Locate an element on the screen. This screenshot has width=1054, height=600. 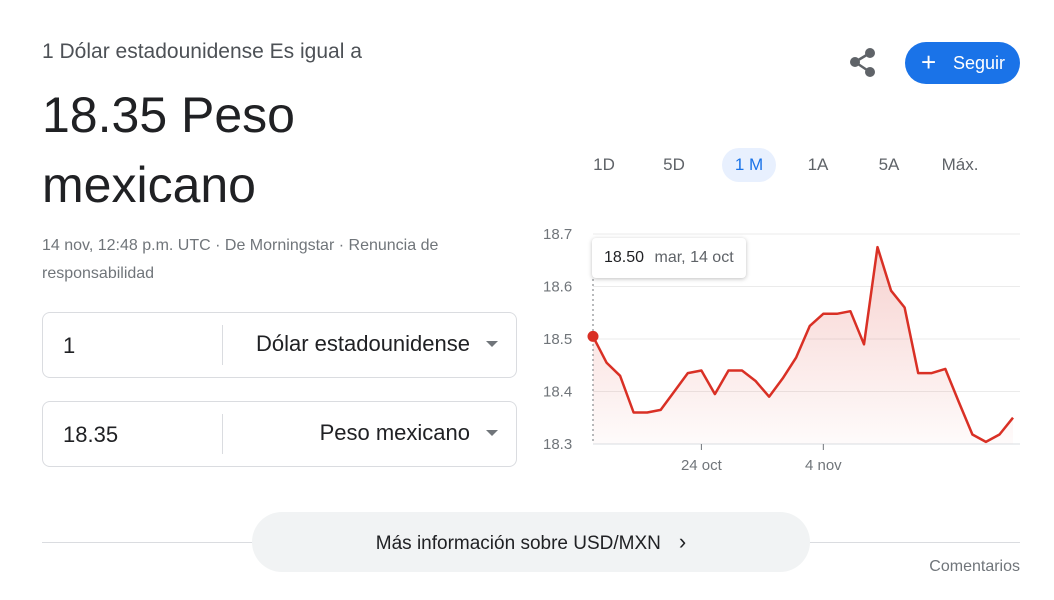
follow-button: + Seguir is located at coordinates (962, 63).